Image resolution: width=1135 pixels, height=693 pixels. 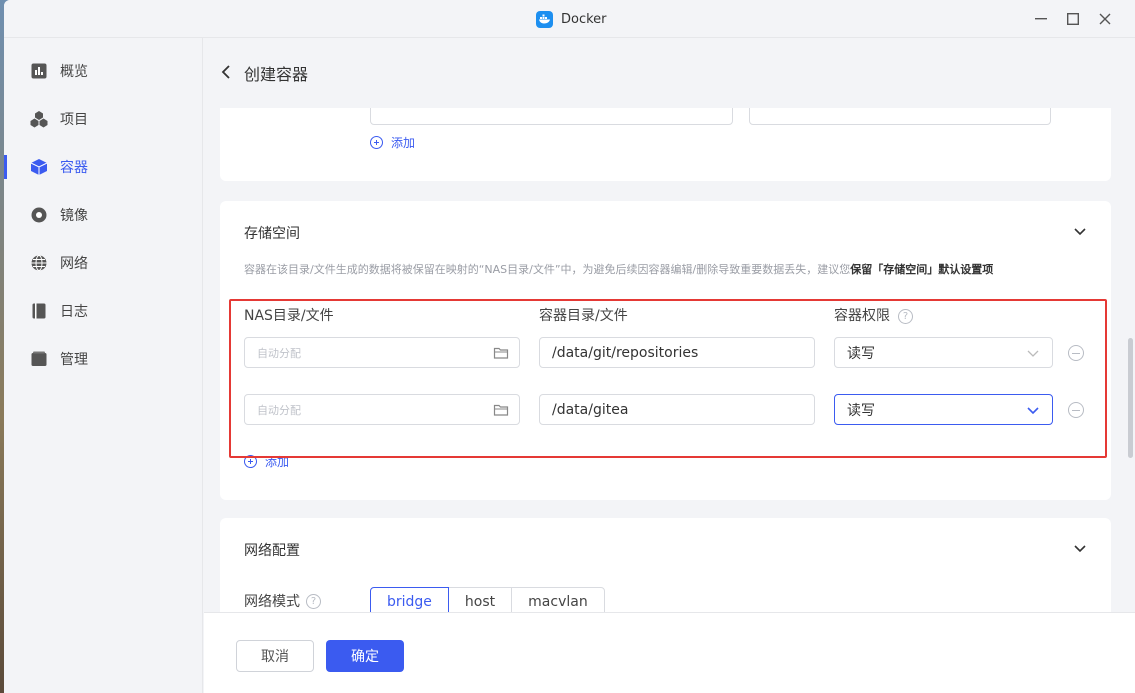 What do you see at coordinates (272, 234) in the screenshot?
I see `storage-title: 存储空间` at bounding box center [272, 234].